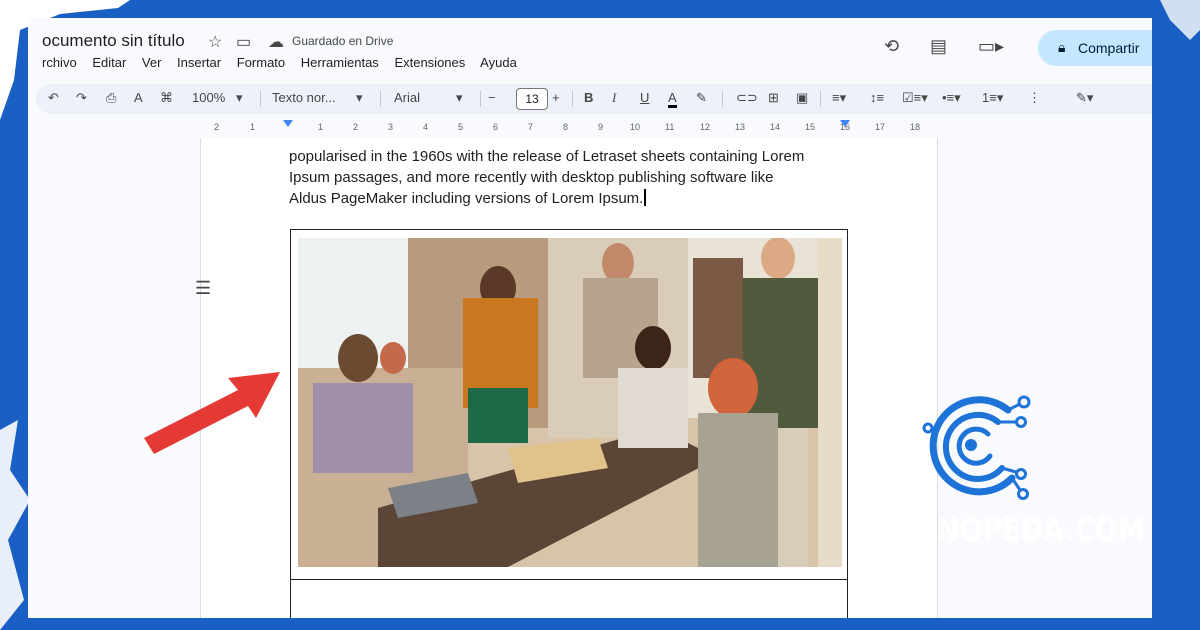  I want to click on font-select: Arial, so click(407, 97).